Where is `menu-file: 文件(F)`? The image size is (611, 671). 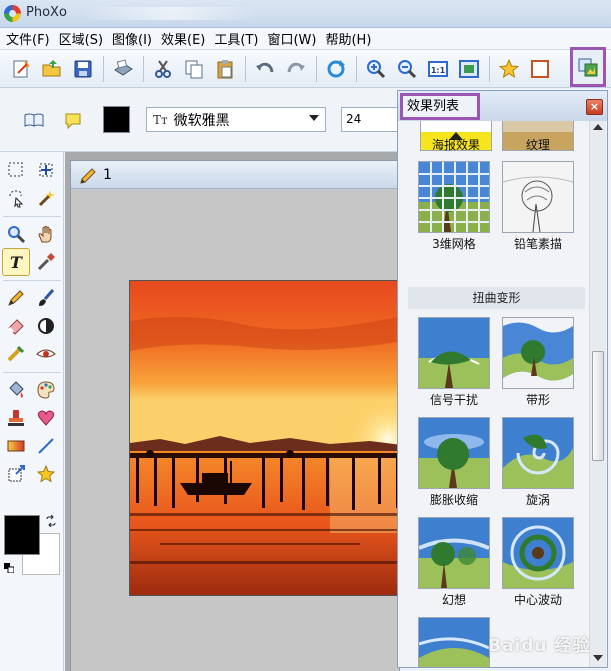 menu-file: 文件(F) is located at coordinates (30, 38).